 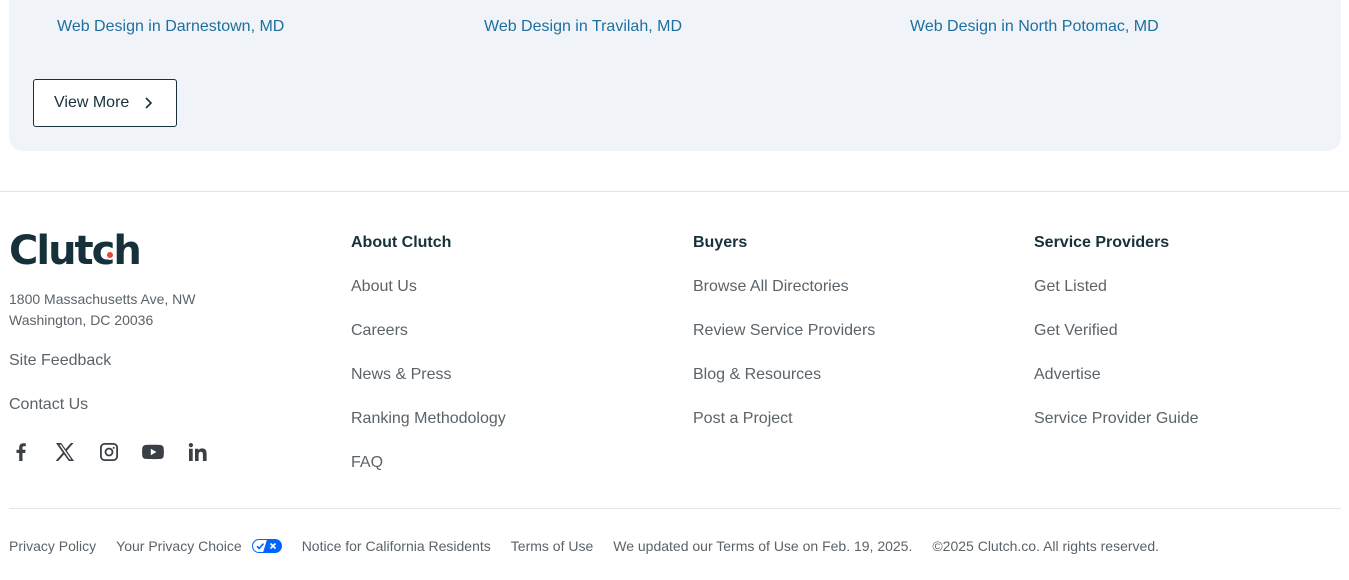 What do you see at coordinates (367, 463) in the screenshot?
I see `faq-link: FAQ` at bounding box center [367, 463].